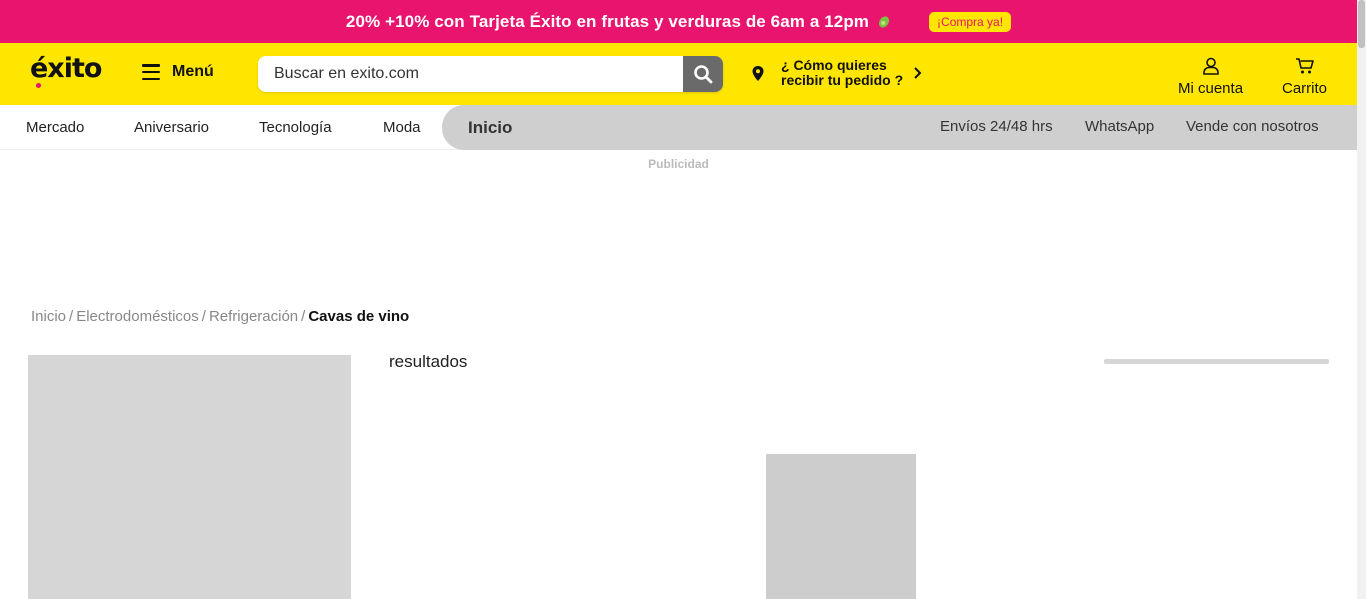  Describe the element at coordinates (295, 127) in the screenshot. I see `nav-item-tecnologia: Tecnología` at that location.